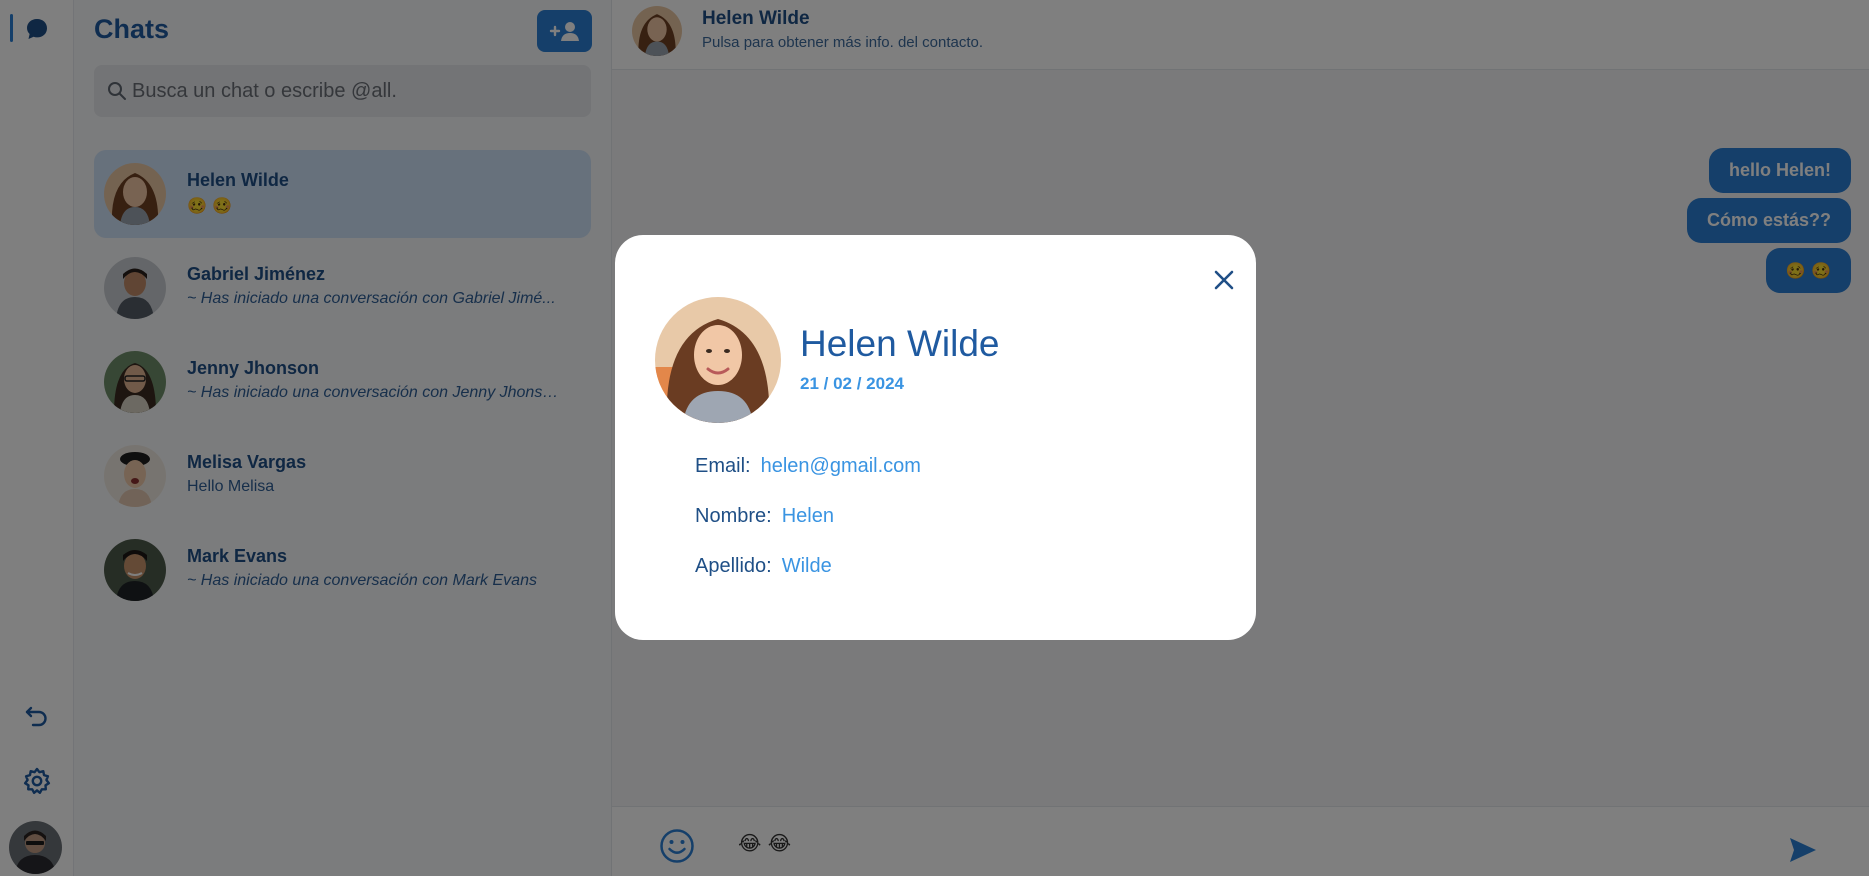 The width and height of the screenshot is (1869, 876). I want to click on modal-contact-name: Helen Wilde, so click(900, 343).